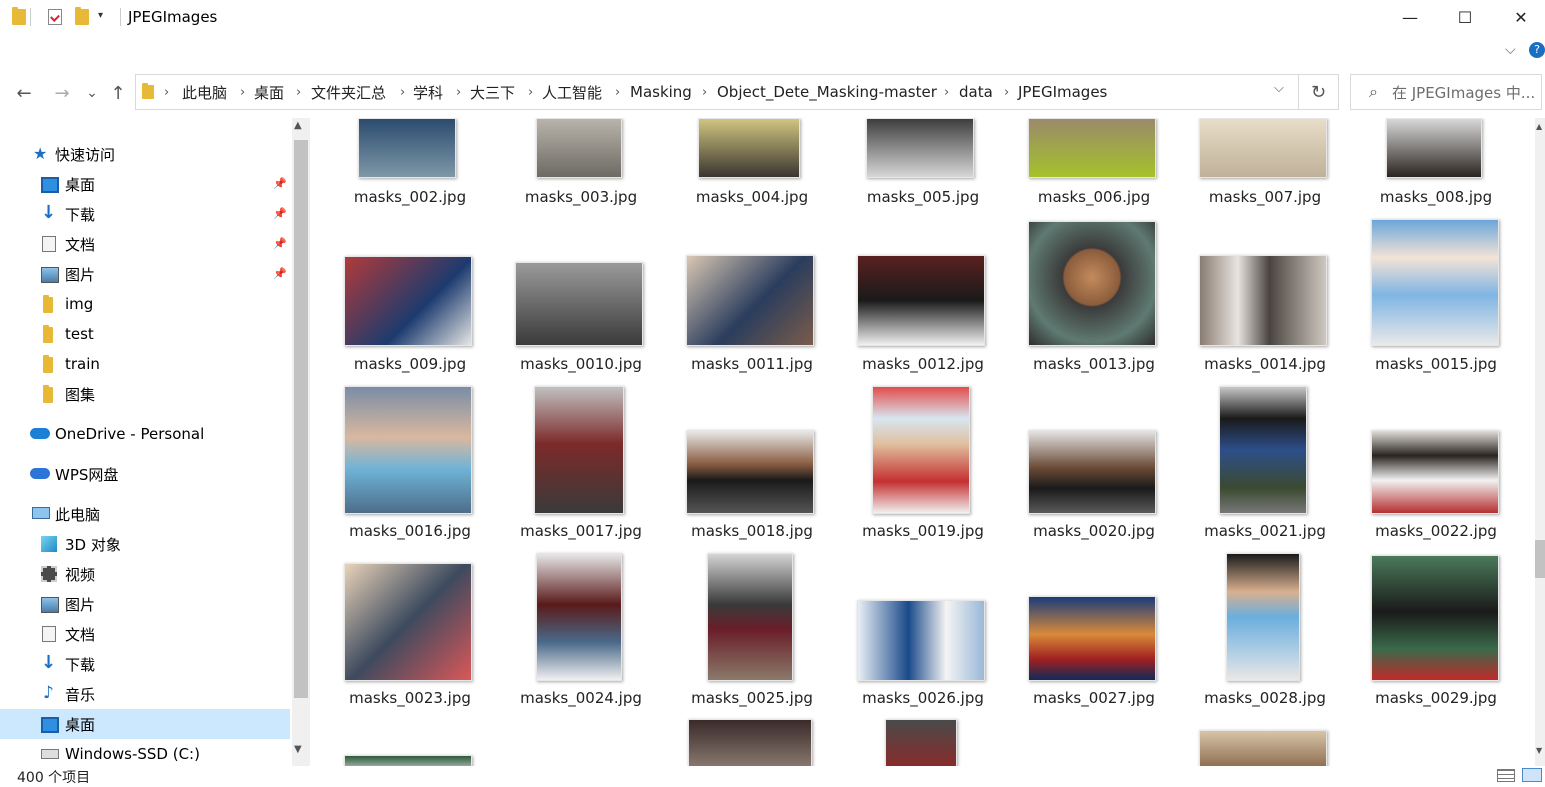 Image resolution: width=1545 pixels, height=787 pixels. I want to click on content-scroll-thumb, so click(1540, 559).